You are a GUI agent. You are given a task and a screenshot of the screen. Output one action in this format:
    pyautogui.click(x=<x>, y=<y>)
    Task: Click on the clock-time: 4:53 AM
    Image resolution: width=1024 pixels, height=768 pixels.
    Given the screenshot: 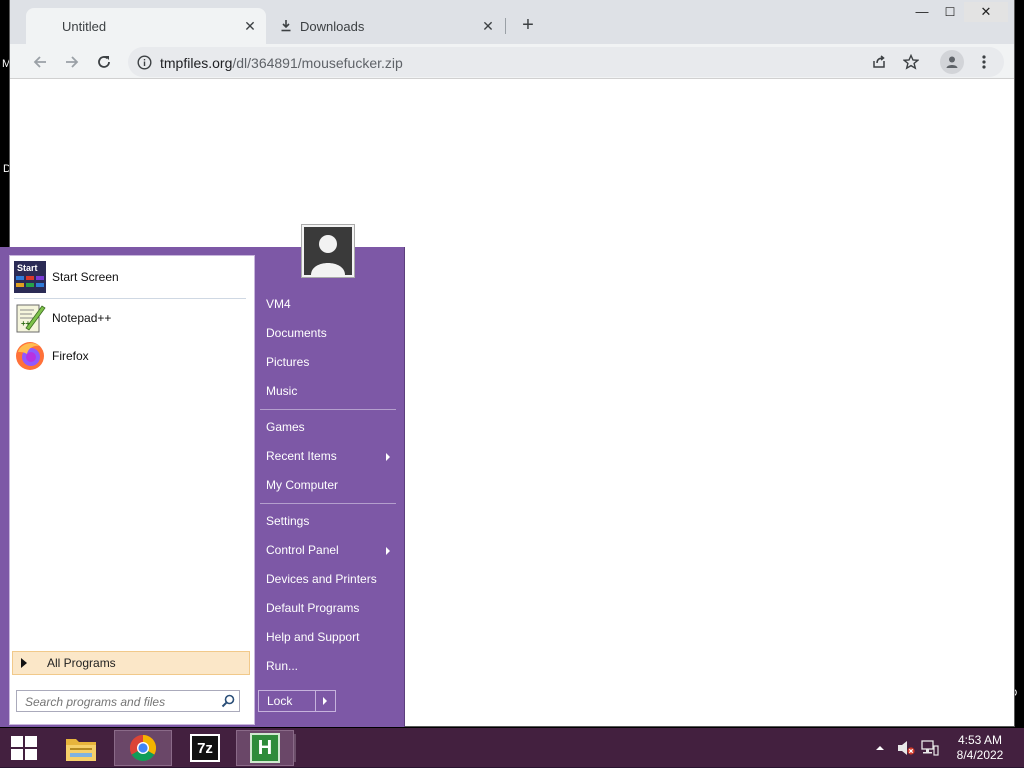 What is the action you would take?
    pyautogui.click(x=980, y=740)
    